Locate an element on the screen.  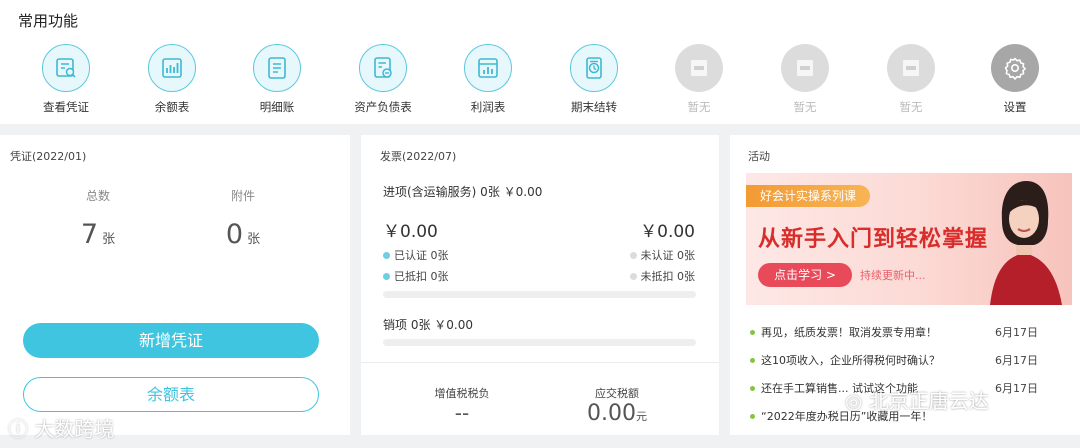
watermark-right-text: 北京正唐云达 is located at coordinates (928, 401).